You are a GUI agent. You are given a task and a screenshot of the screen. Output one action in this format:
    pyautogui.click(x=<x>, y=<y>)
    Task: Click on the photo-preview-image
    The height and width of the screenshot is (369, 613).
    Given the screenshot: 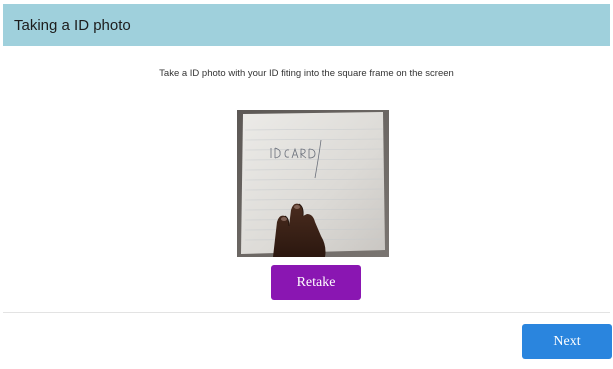 What is the action you would take?
    pyautogui.click(x=313, y=183)
    